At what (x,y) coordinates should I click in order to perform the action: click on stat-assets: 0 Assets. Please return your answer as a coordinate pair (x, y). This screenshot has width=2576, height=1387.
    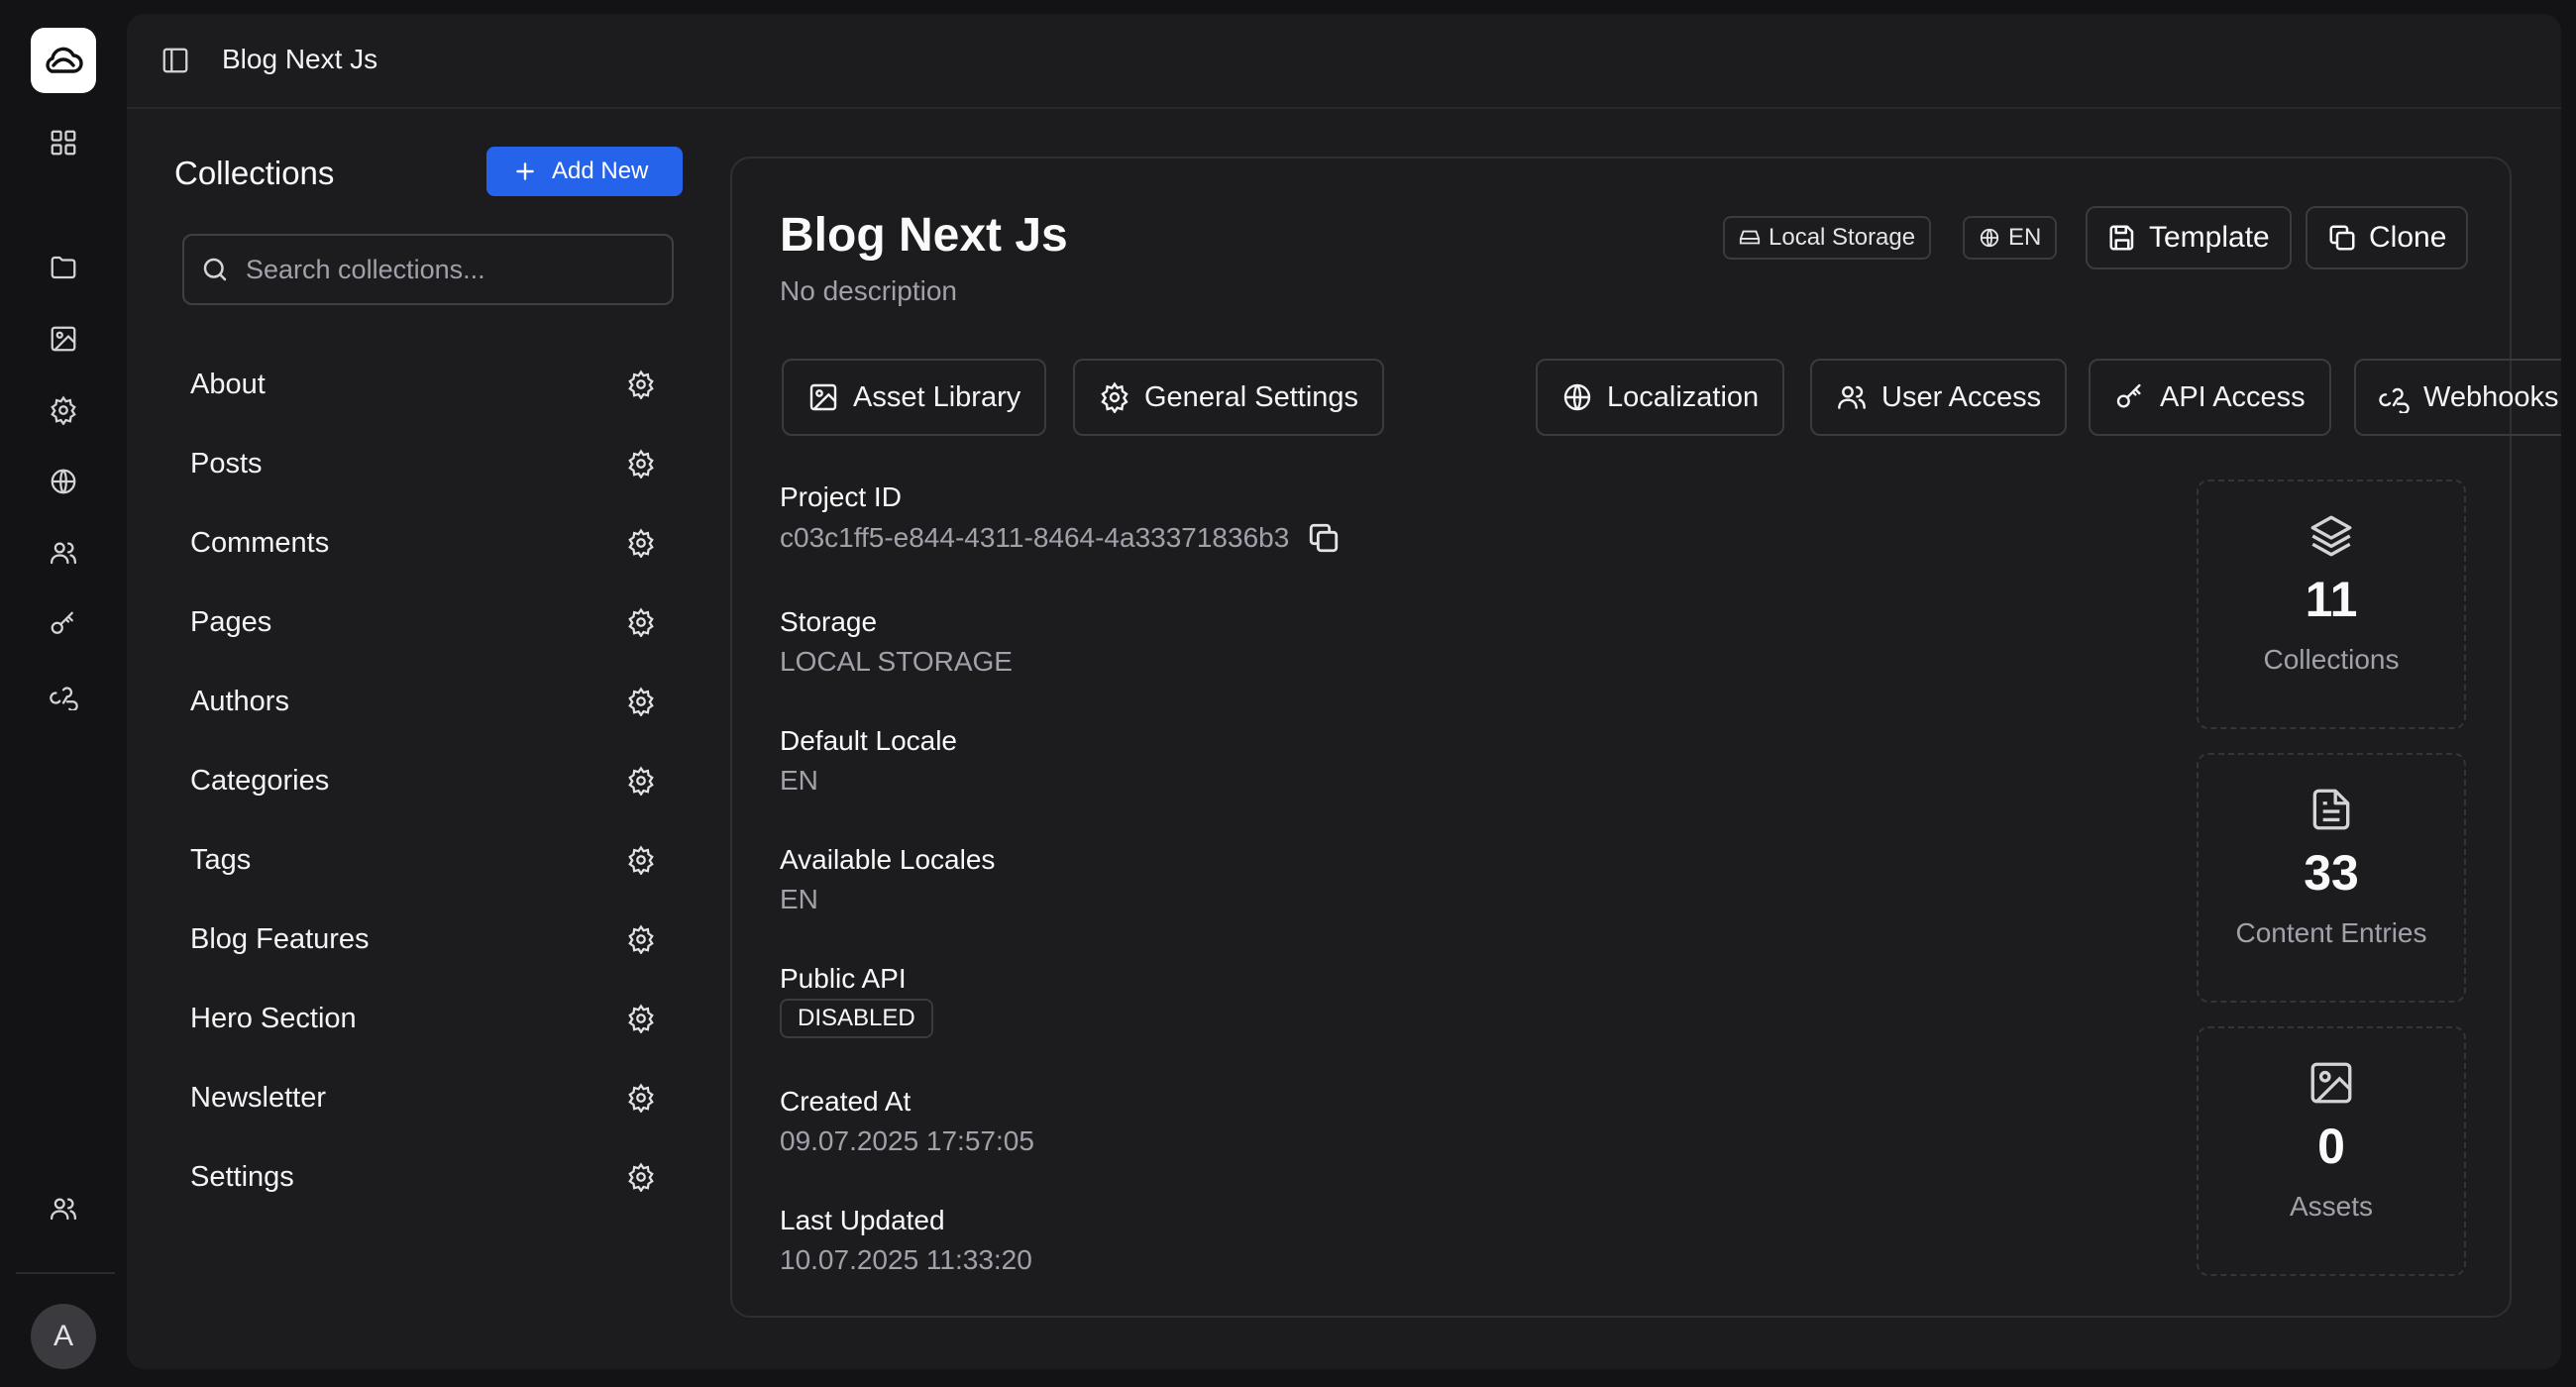
    Looking at the image, I should click on (2331, 1151).